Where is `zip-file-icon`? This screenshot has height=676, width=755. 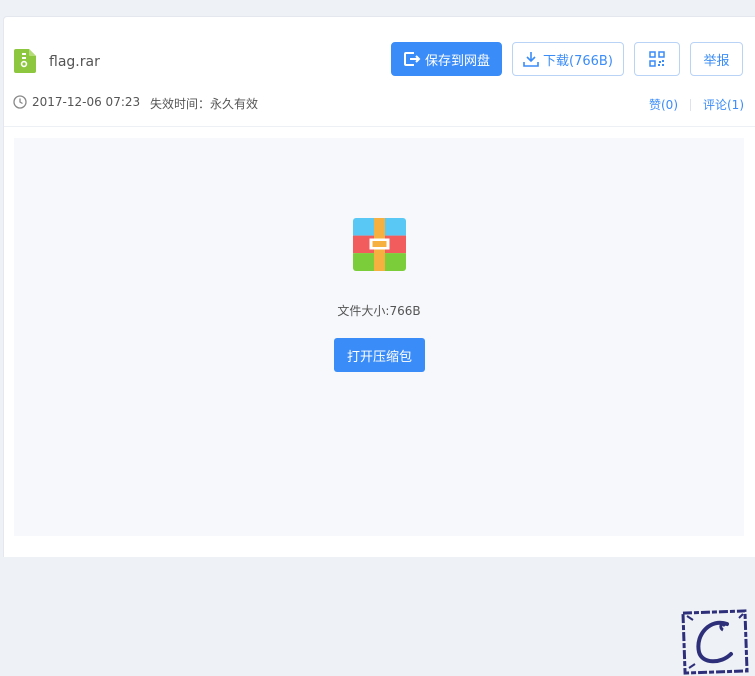
zip-file-icon is located at coordinates (25, 61).